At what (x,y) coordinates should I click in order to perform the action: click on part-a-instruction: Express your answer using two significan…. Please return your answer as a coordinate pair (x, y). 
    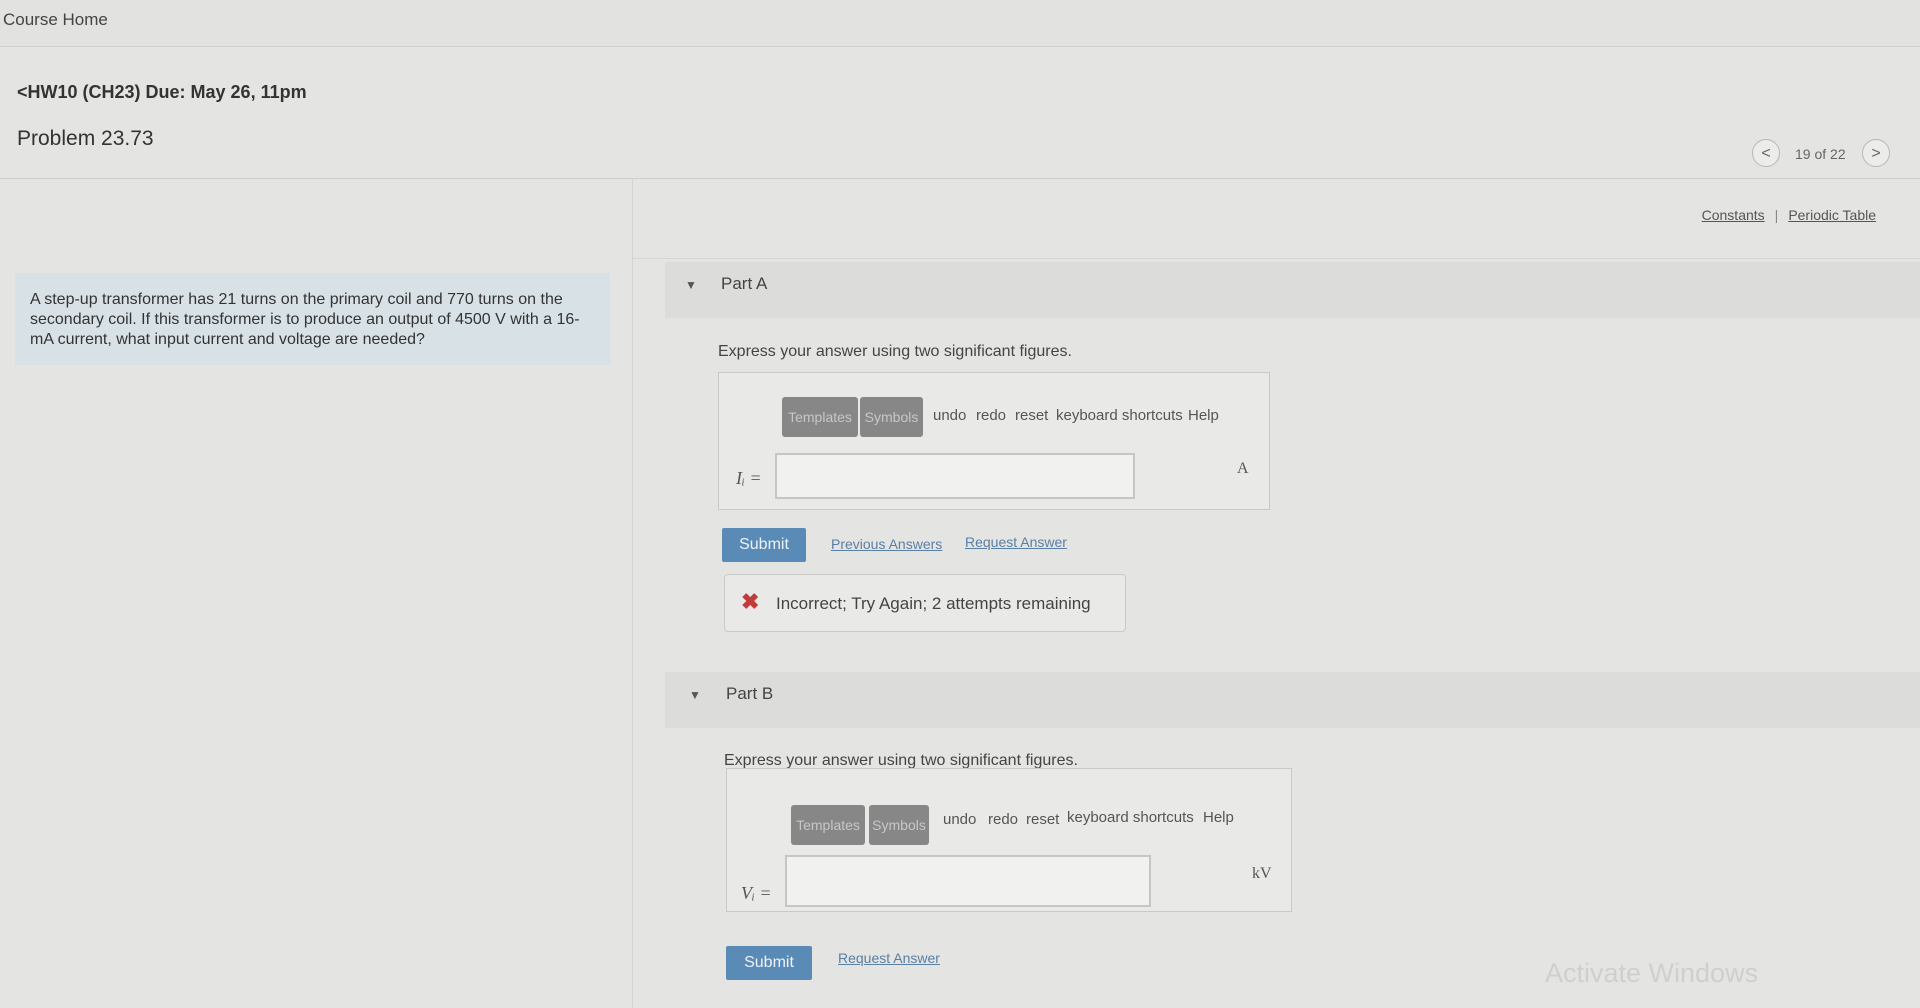
    Looking at the image, I should click on (895, 351).